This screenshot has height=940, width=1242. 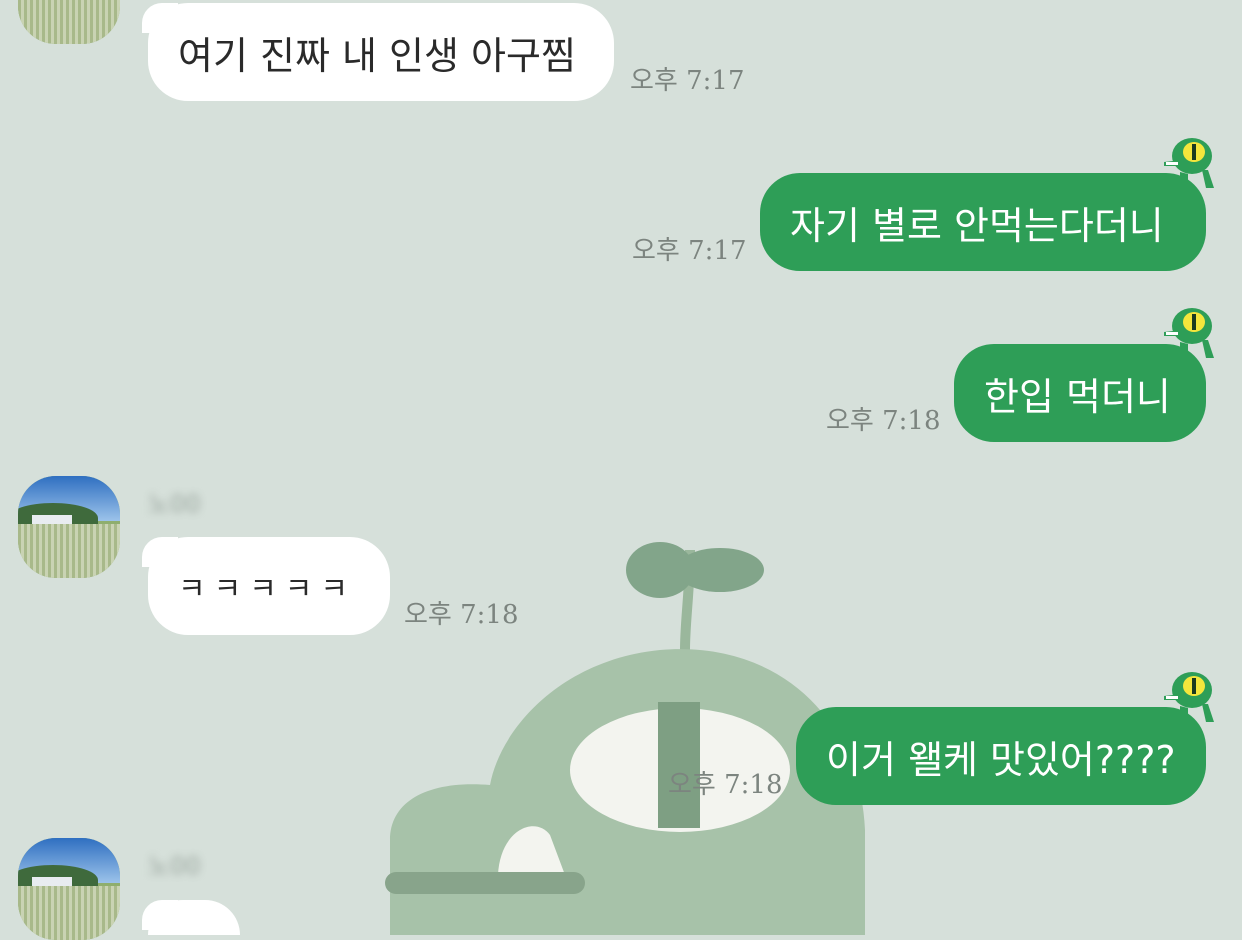 What do you see at coordinates (191, 917) in the screenshot?
I see `message-bubble-incoming` at bounding box center [191, 917].